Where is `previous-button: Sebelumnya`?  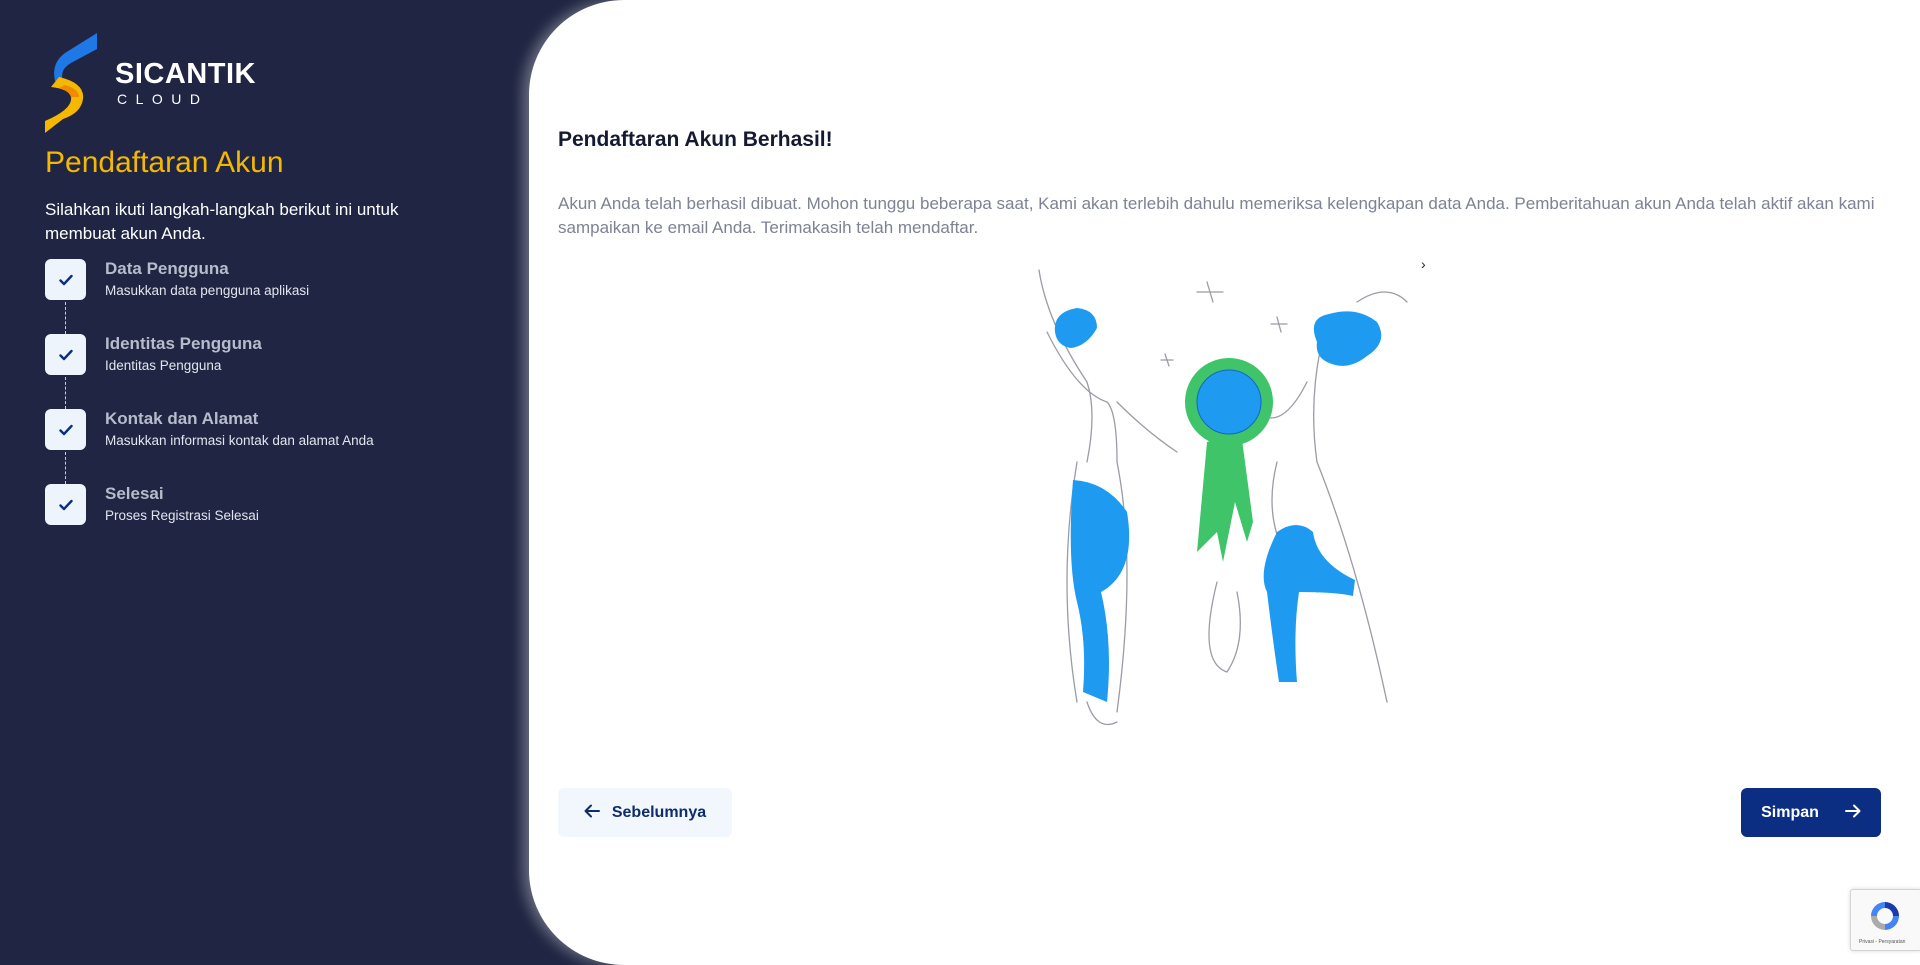 previous-button: Sebelumnya is located at coordinates (645, 812).